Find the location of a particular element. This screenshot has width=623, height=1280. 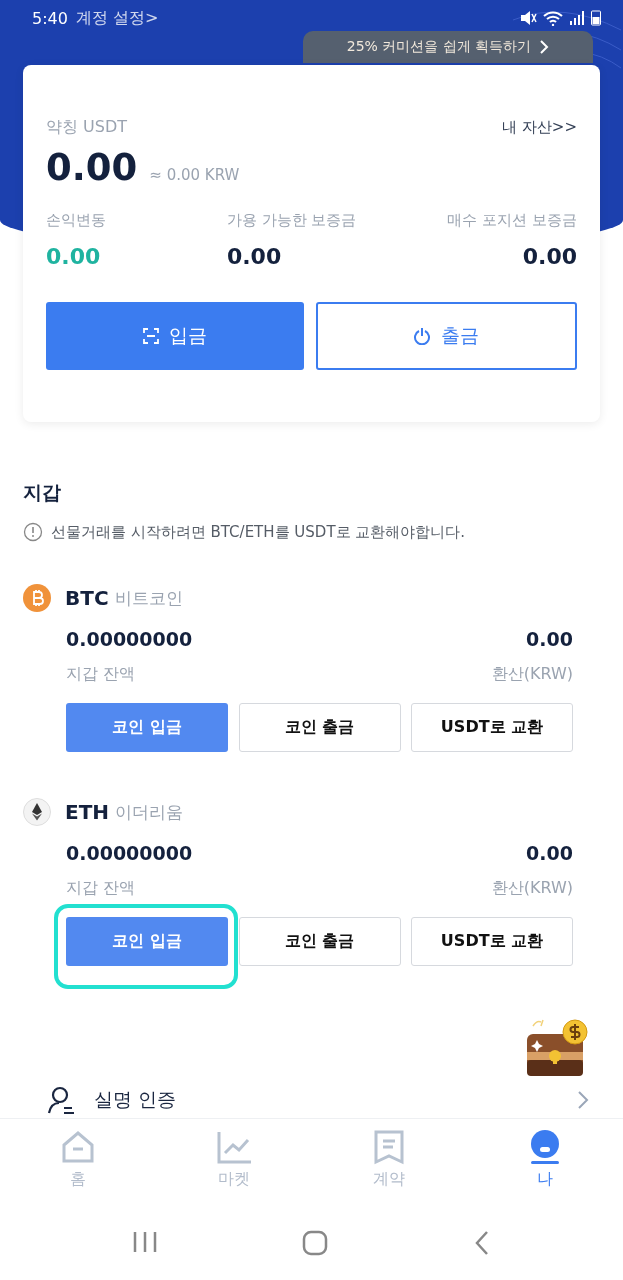

verification-label: 실명 인증 is located at coordinates (136, 1099).